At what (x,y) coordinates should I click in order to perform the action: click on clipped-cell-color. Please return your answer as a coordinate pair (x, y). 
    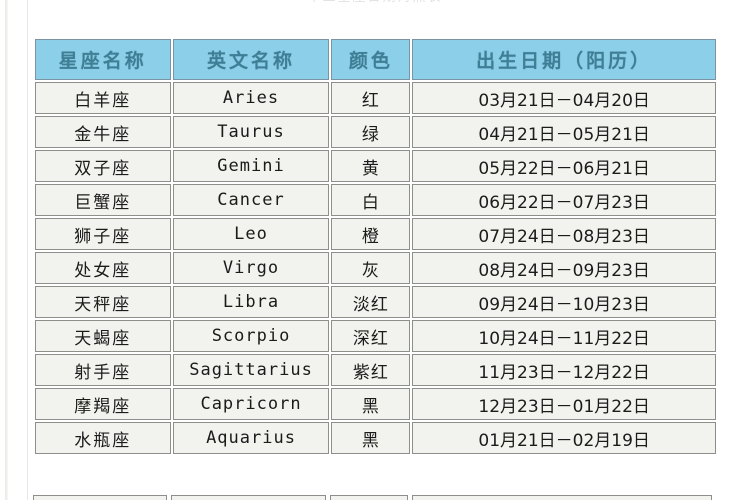
    Looking at the image, I should click on (369, 497).